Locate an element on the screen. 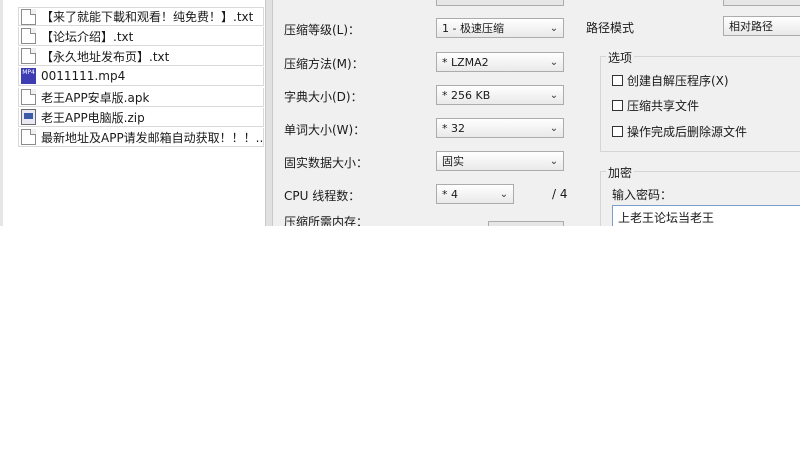 The width and height of the screenshot is (800, 470). path-mode-value: 相对路径 is located at coordinates (751, 26).